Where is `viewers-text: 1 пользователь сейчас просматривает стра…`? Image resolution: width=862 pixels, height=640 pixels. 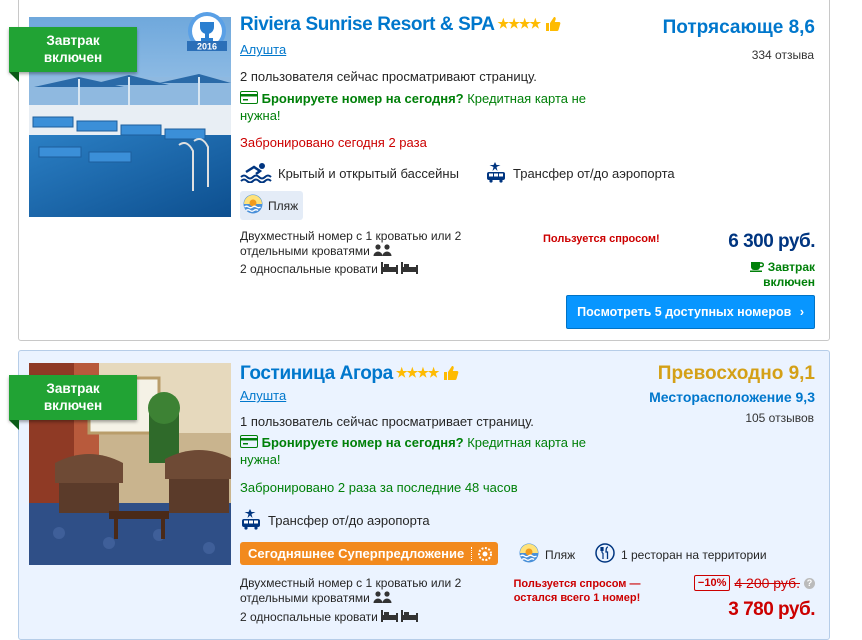
viewers-text: 1 пользователь сейчас просматривает стра… is located at coordinates (387, 421).